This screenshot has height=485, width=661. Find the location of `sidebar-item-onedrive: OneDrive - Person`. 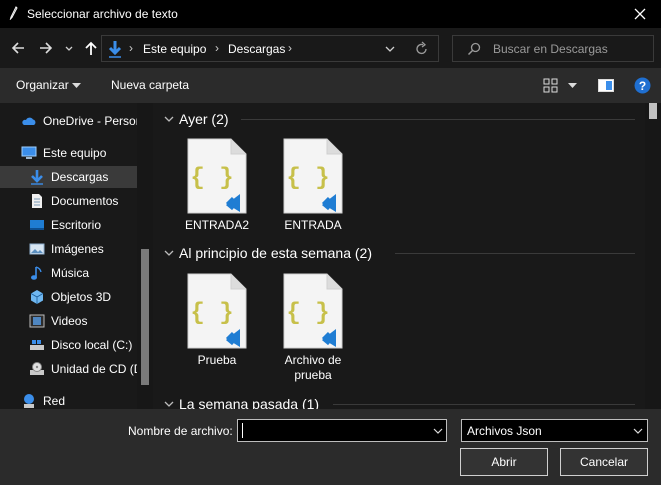

sidebar-item-onedrive: OneDrive - Person is located at coordinates (71, 121).